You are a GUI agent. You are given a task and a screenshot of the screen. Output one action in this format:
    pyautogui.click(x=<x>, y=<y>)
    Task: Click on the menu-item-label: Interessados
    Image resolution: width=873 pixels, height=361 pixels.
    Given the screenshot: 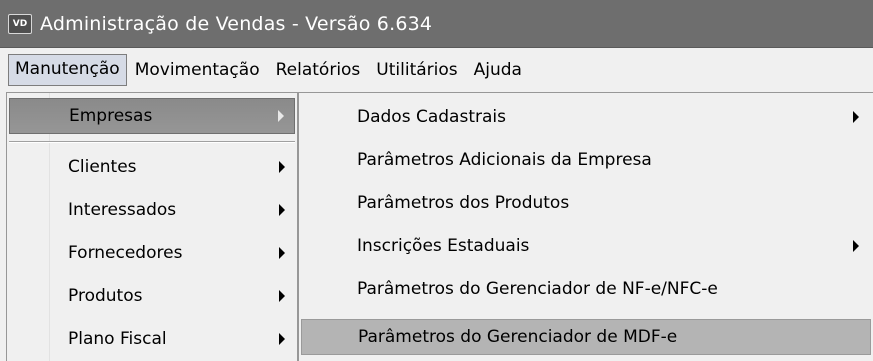 What is the action you would take?
    pyautogui.click(x=122, y=210)
    